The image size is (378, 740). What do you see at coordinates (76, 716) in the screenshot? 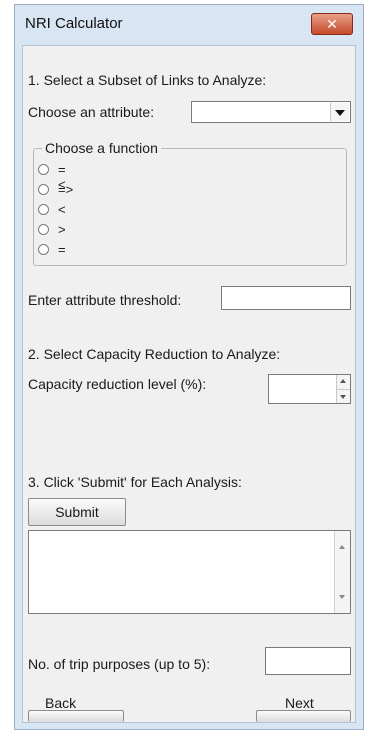
I see `back-button` at bounding box center [76, 716].